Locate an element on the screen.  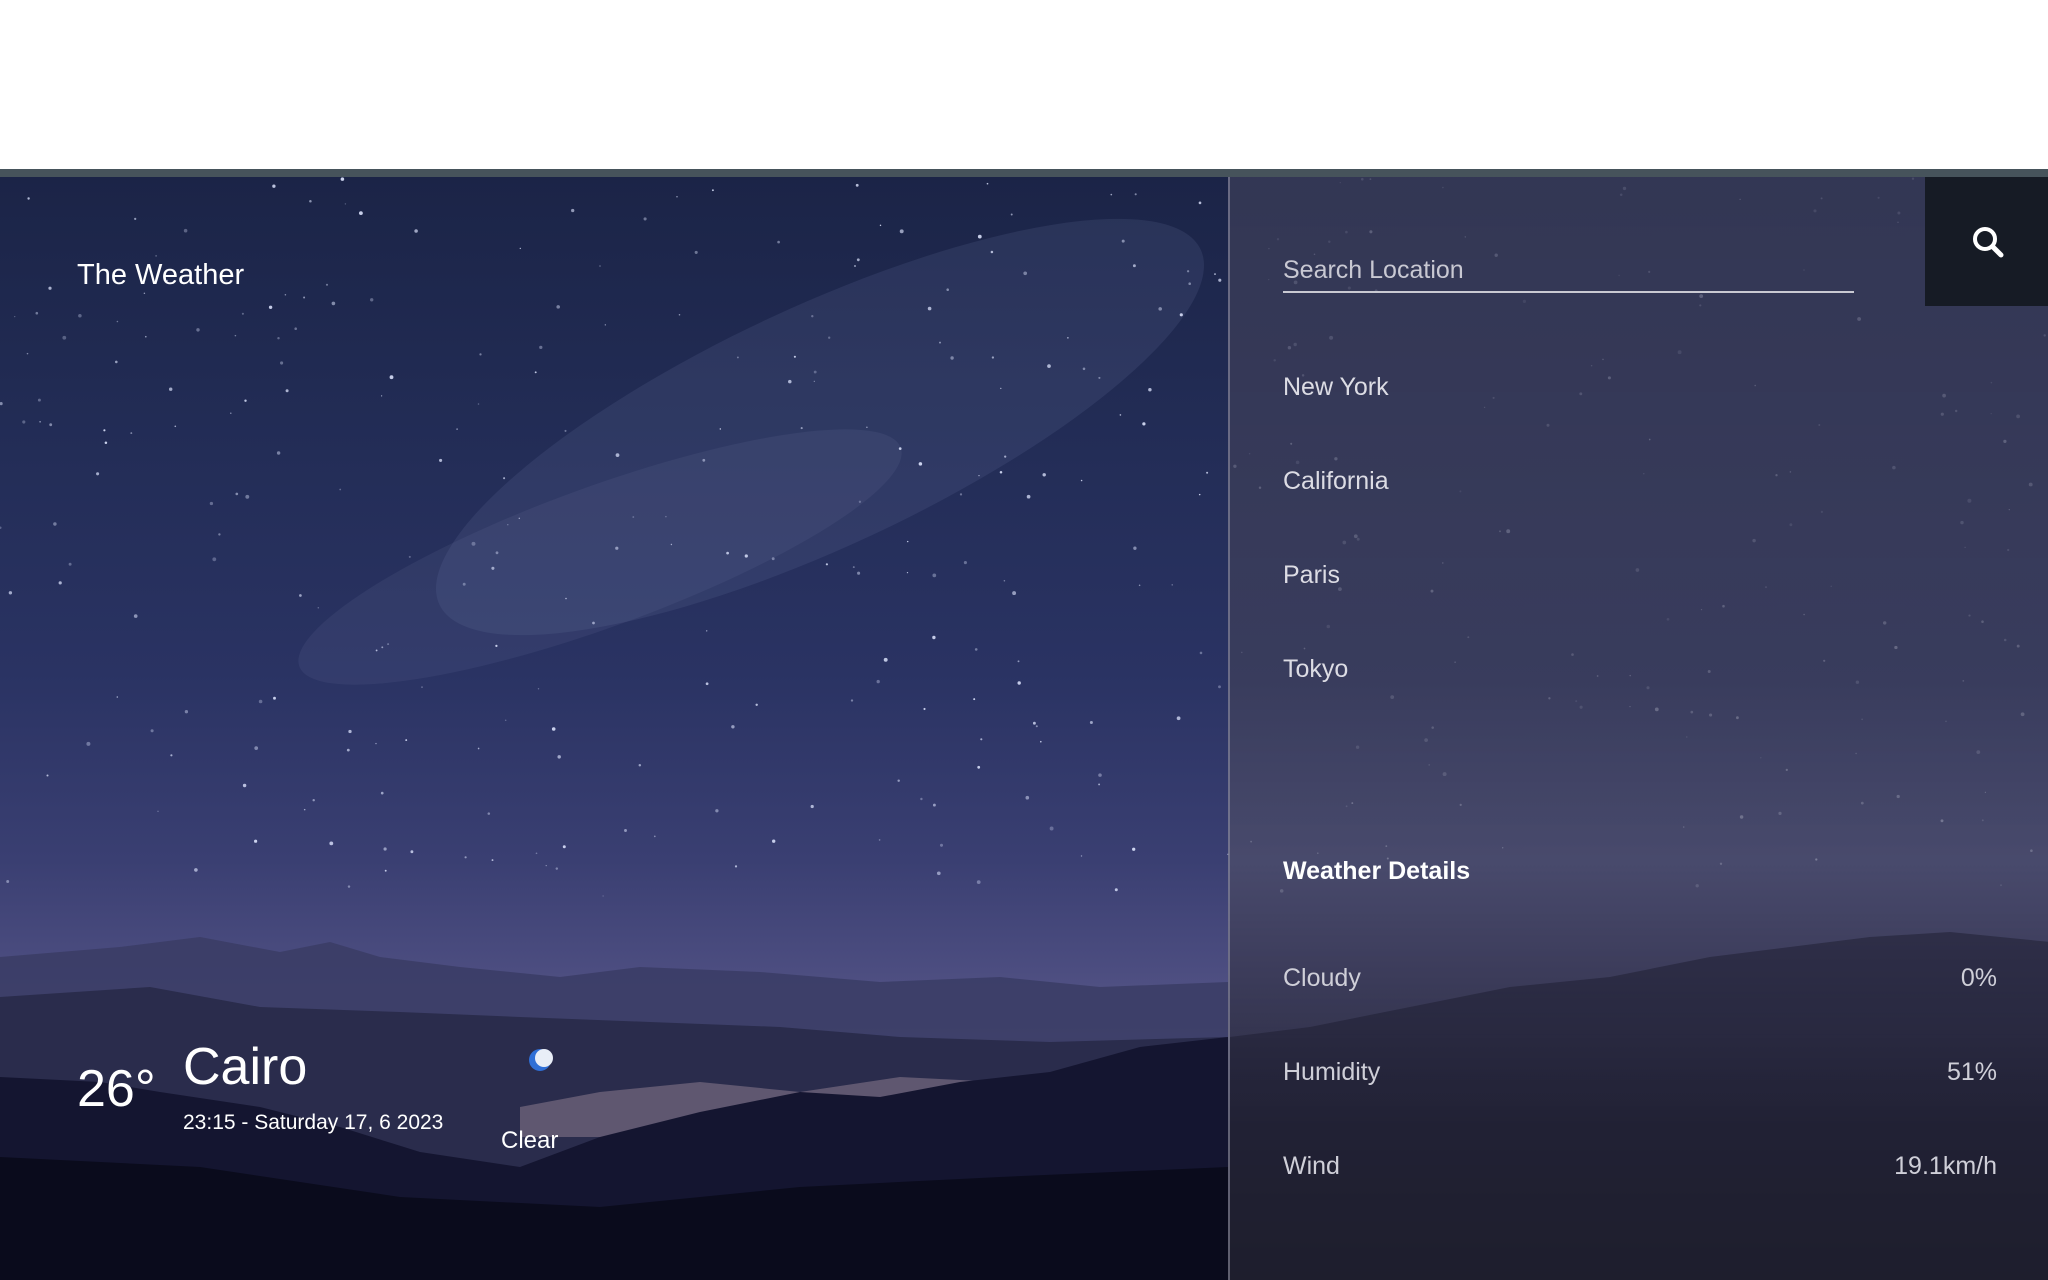
weather-details-title: Weather Details is located at coordinates (1377, 871).